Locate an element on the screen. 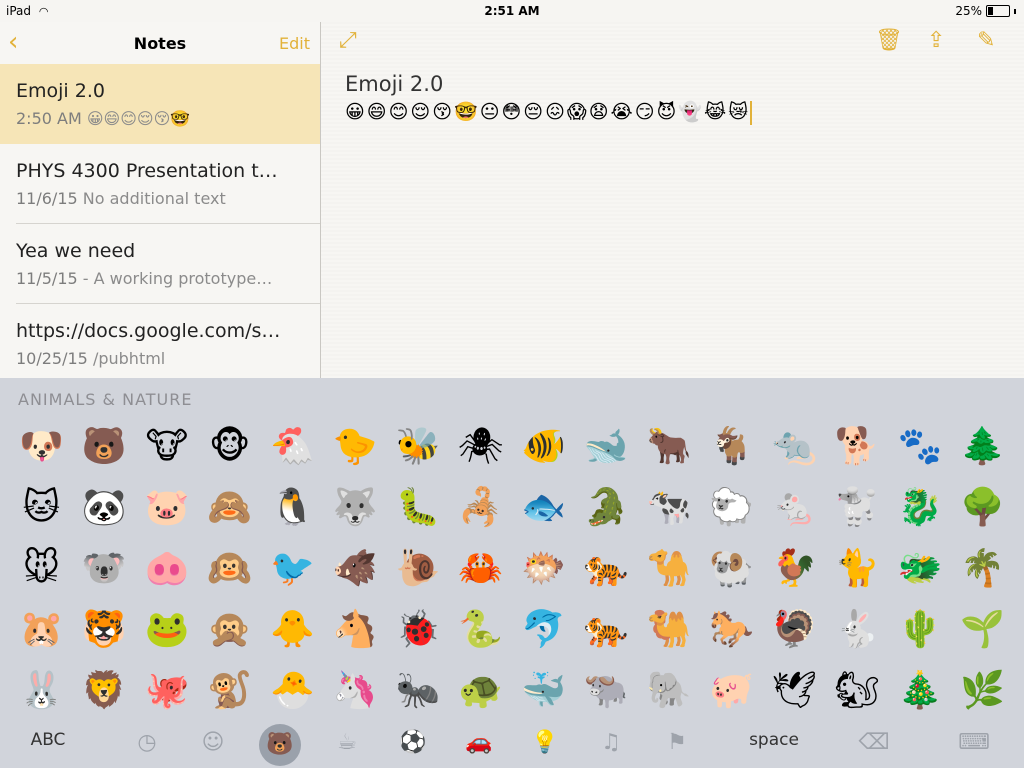  edit-button: Edit is located at coordinates (294, 43).